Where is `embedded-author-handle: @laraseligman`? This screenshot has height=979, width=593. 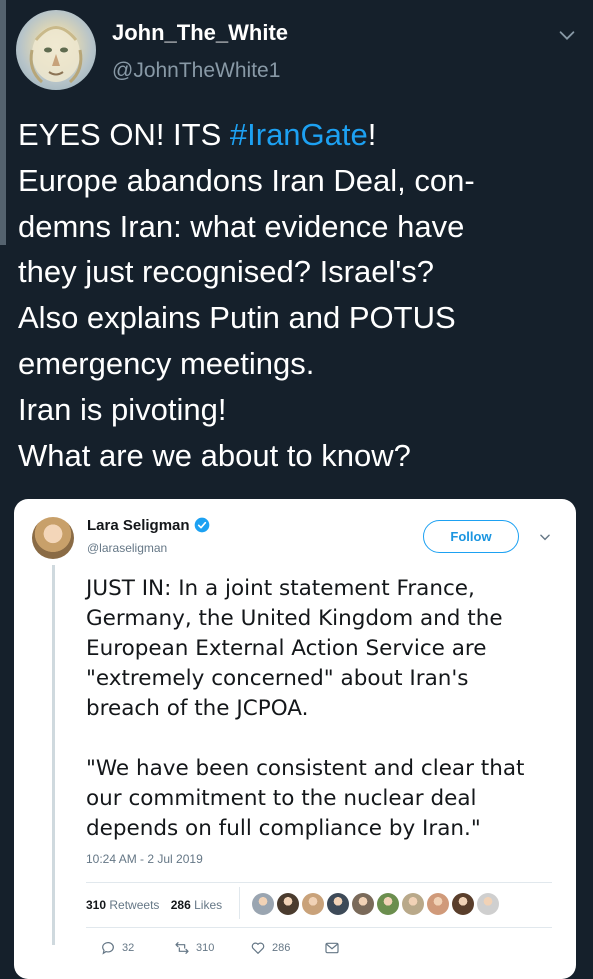 embedded-author-handle: @laraseligman is located at coordinates (127, 548).